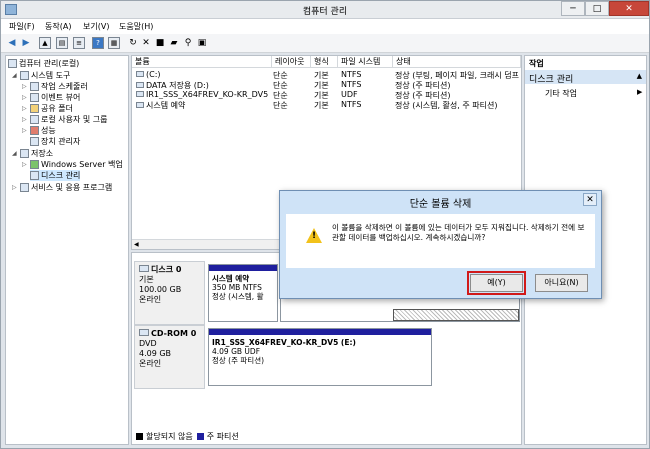  What do you see at coordinates (325, 43) in the screenshot?
I see `toolbar: ◀ ▶ ▲ ▤ ≡ ? ▦ ↻ ✕ ■ ▰ ⚲ ▣` at bounding box center [325, 43].